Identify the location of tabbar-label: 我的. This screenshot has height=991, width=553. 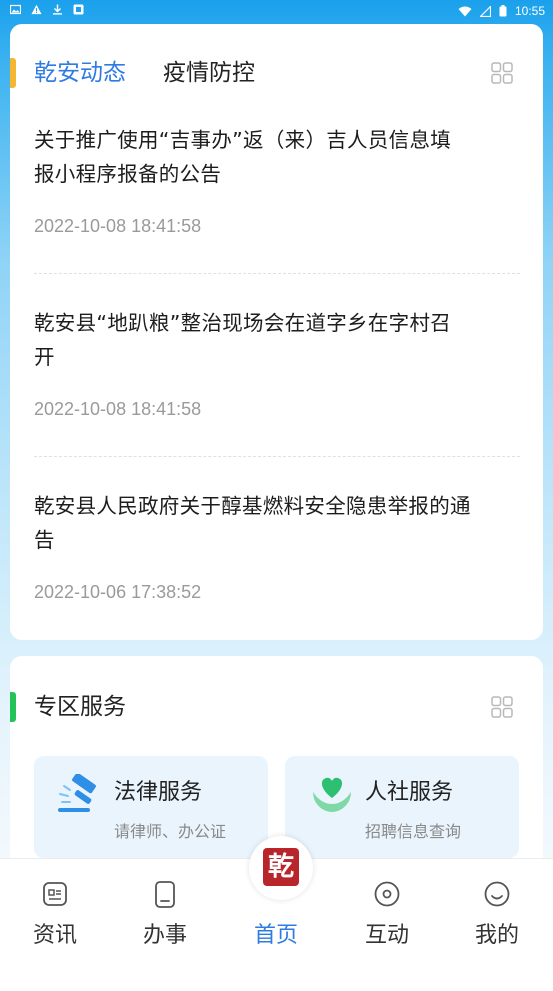
(496, 935).